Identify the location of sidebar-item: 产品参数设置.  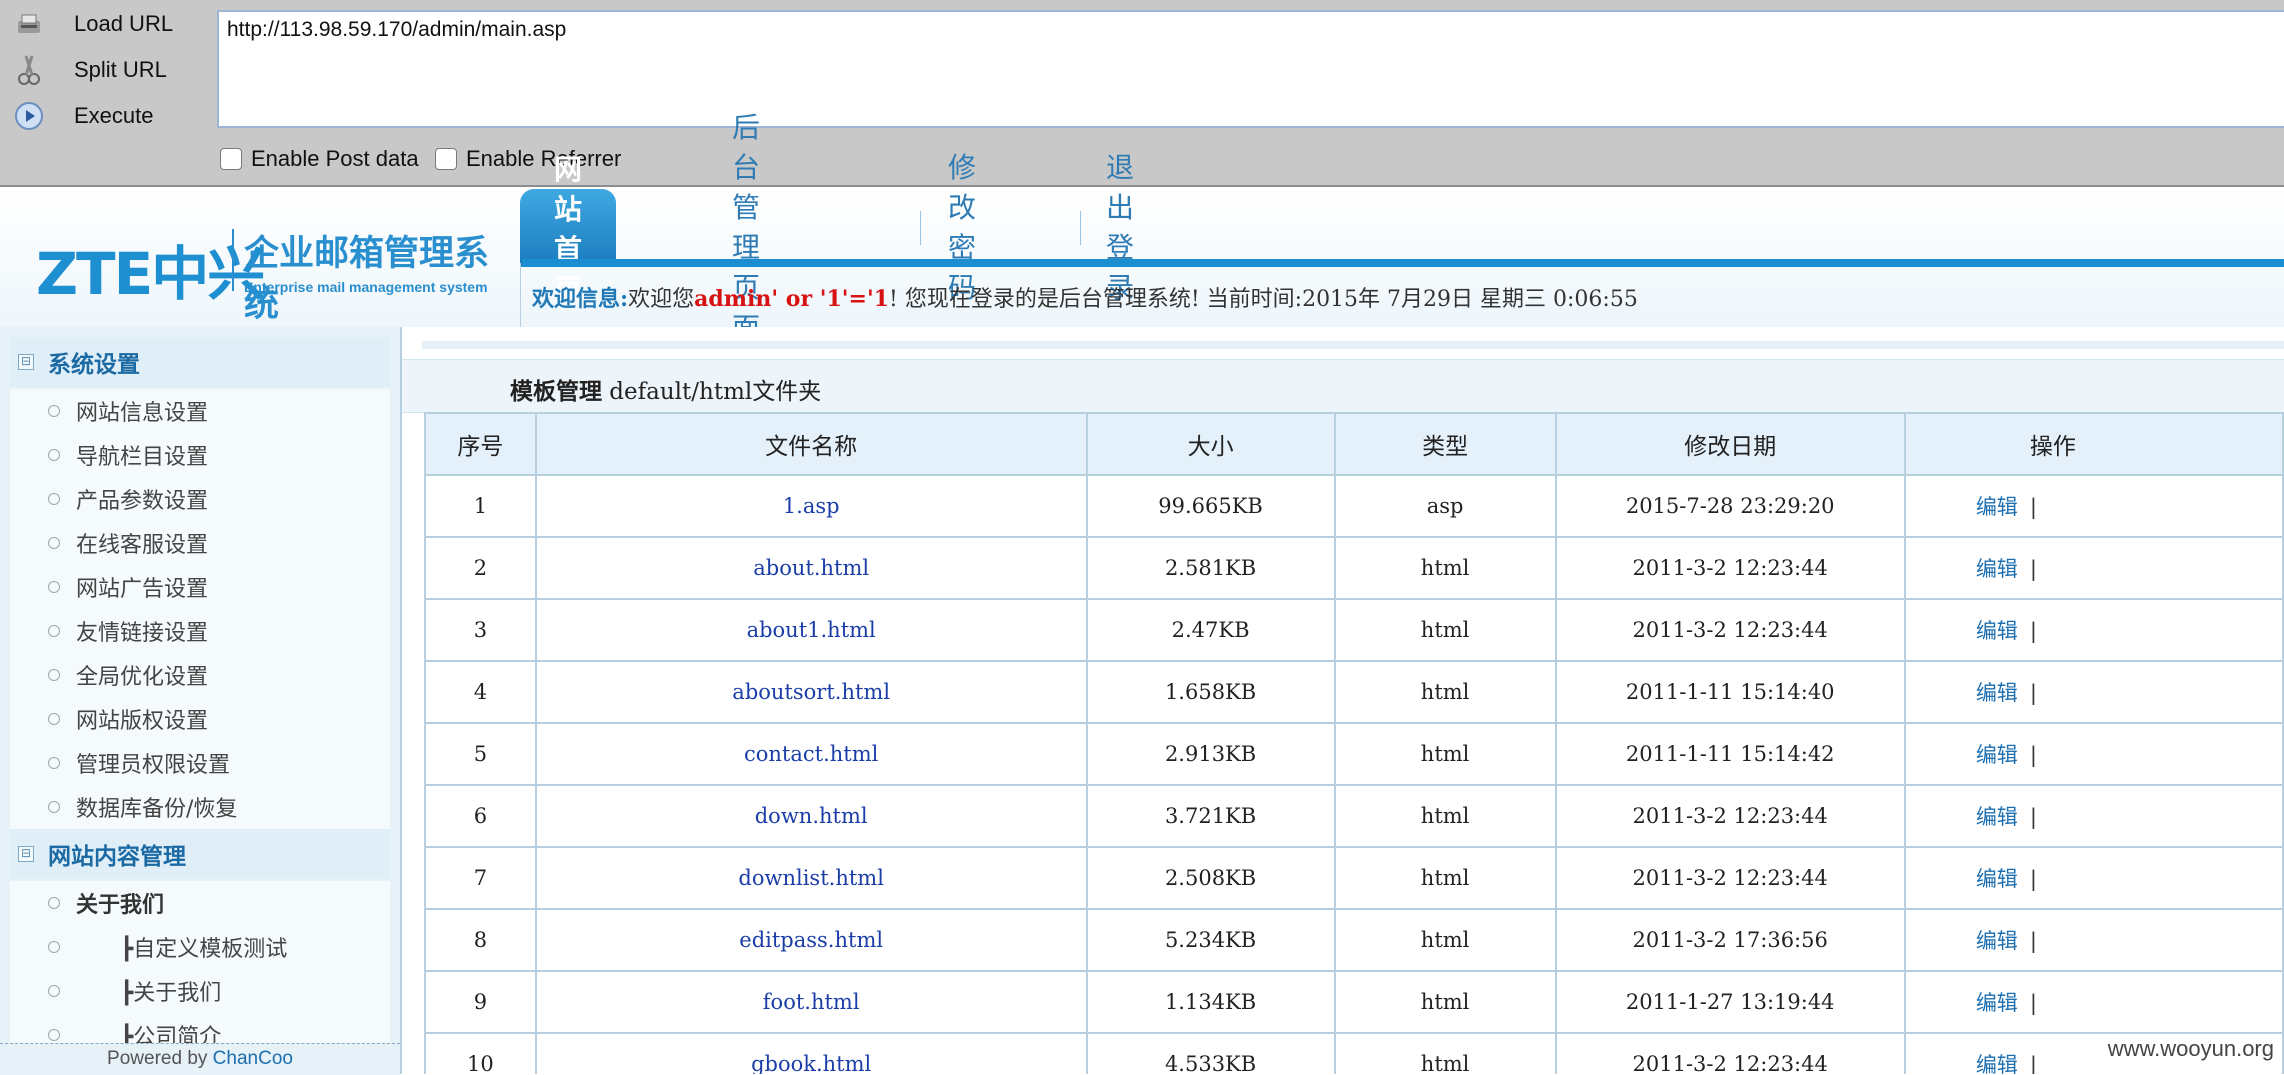
(200, 499).